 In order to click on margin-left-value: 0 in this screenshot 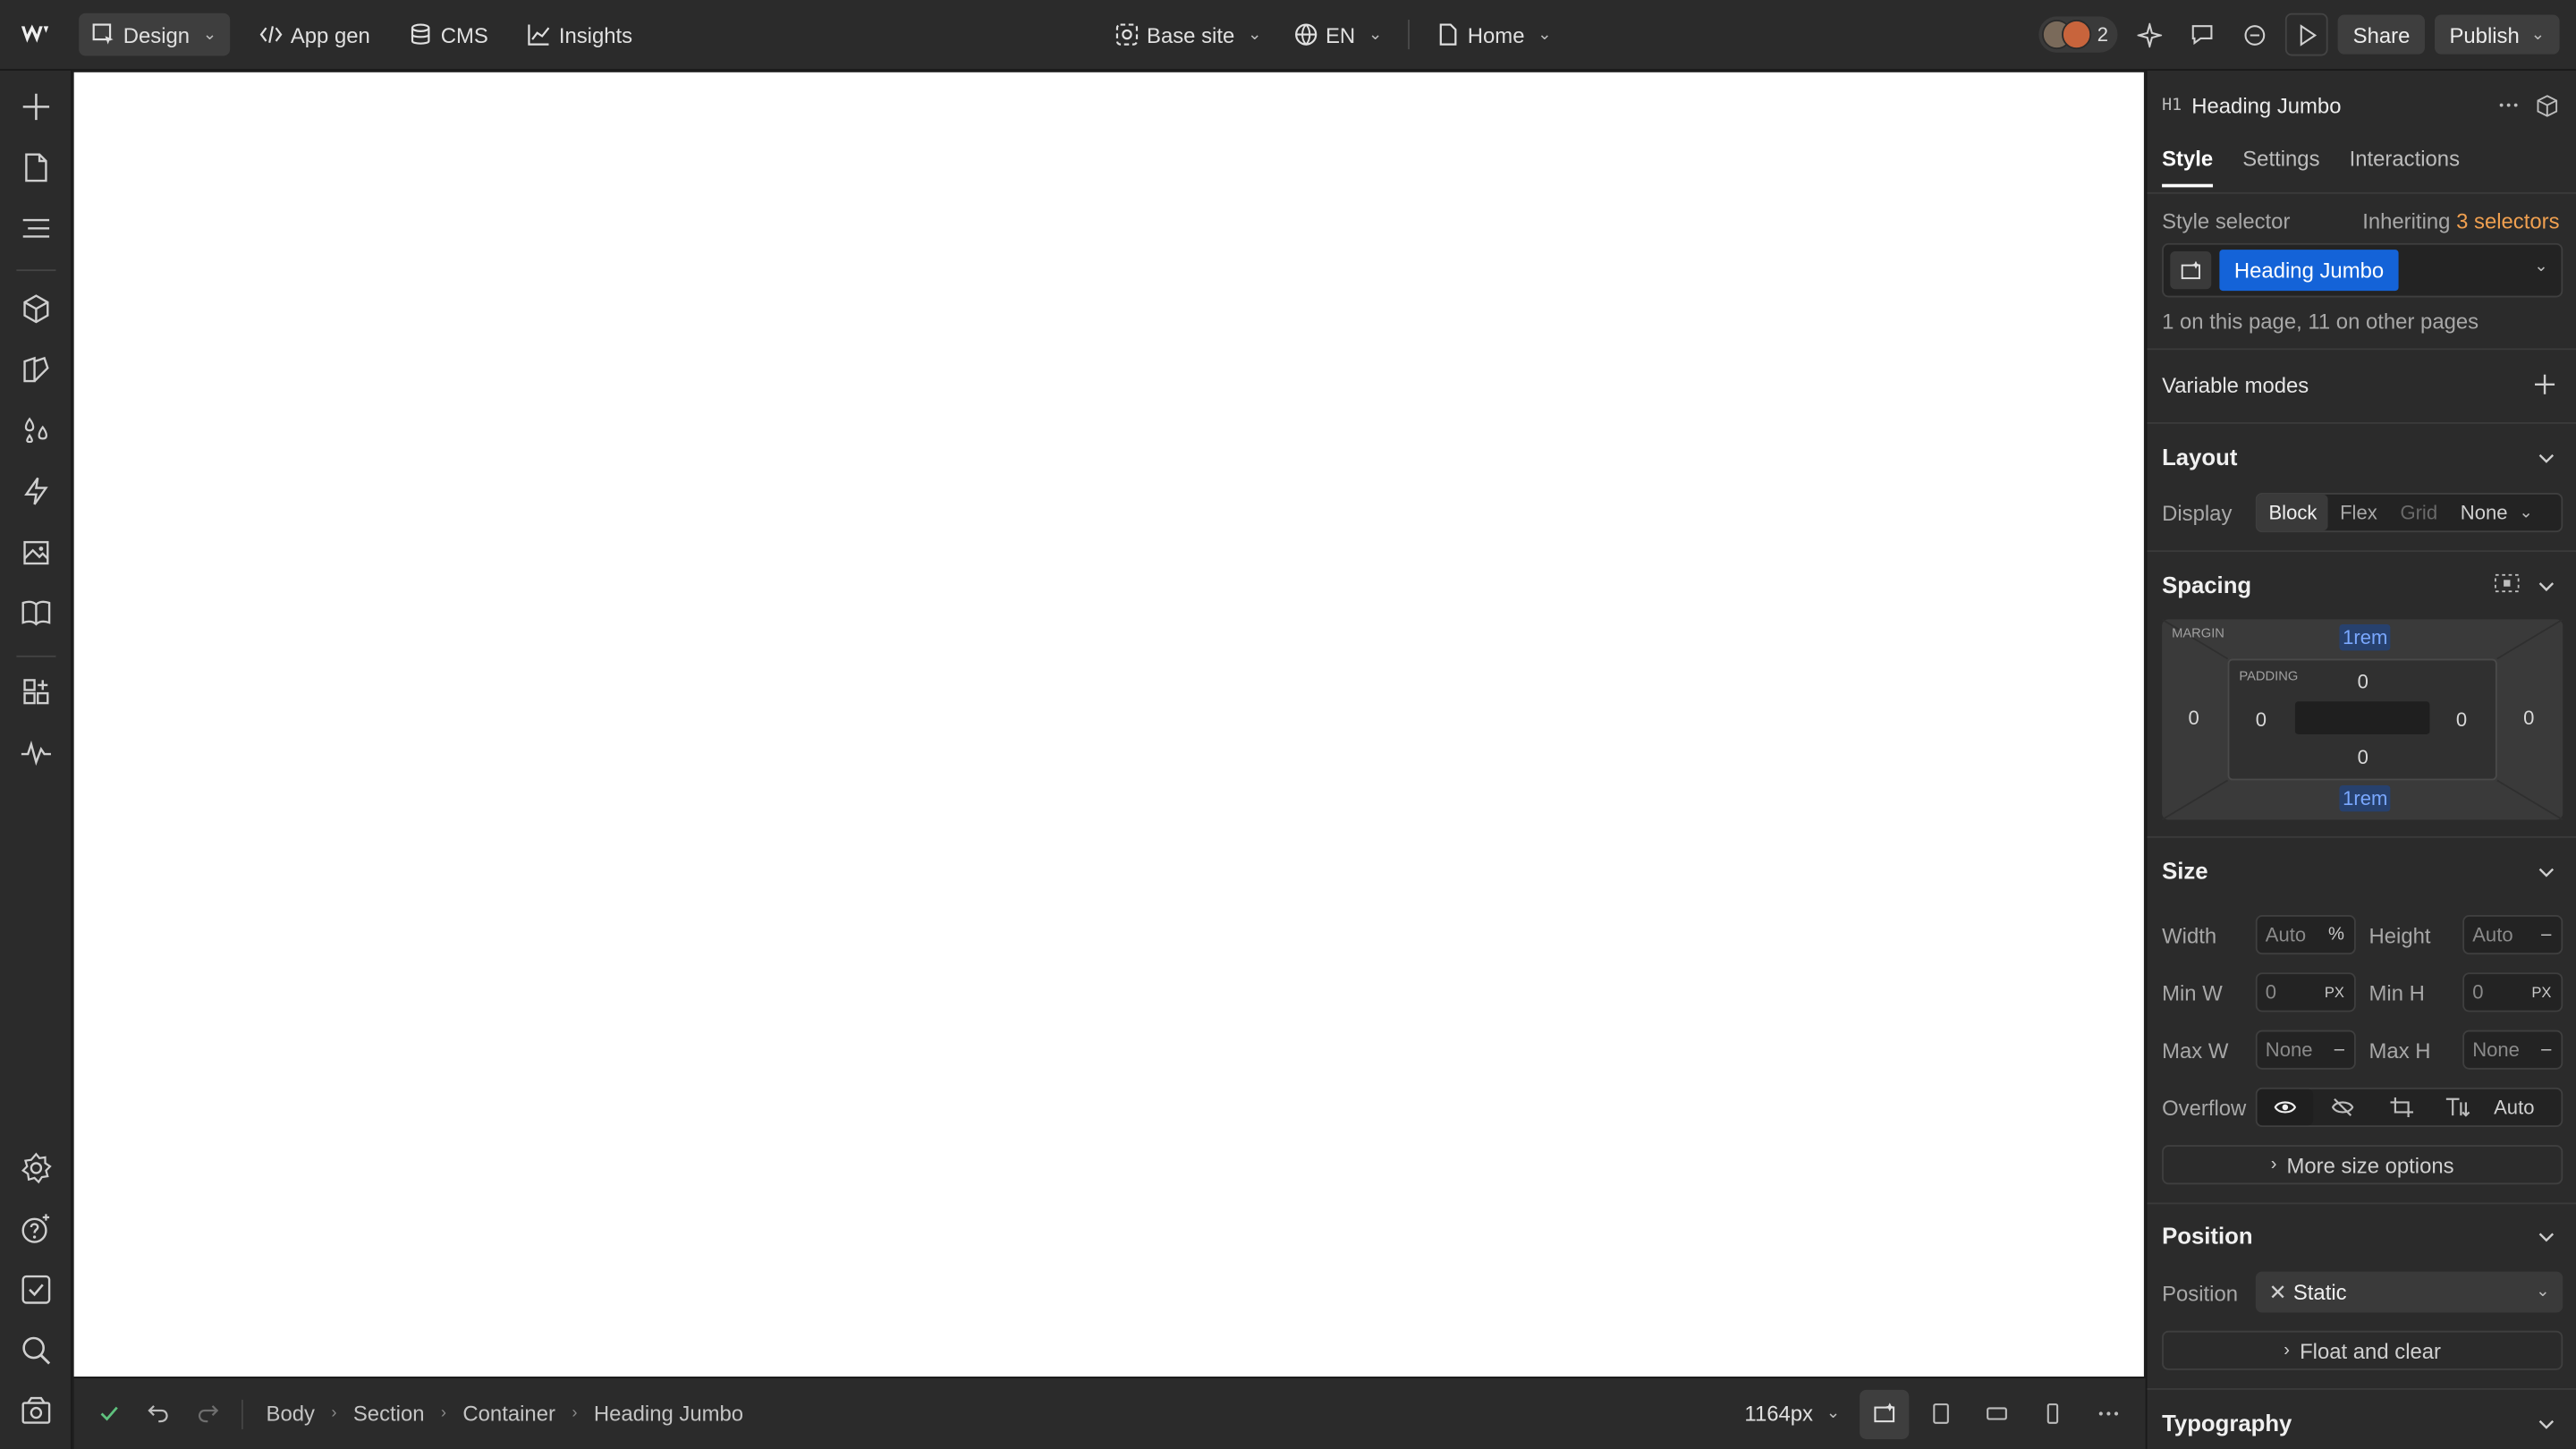, I will do `click(2193, 718)`.